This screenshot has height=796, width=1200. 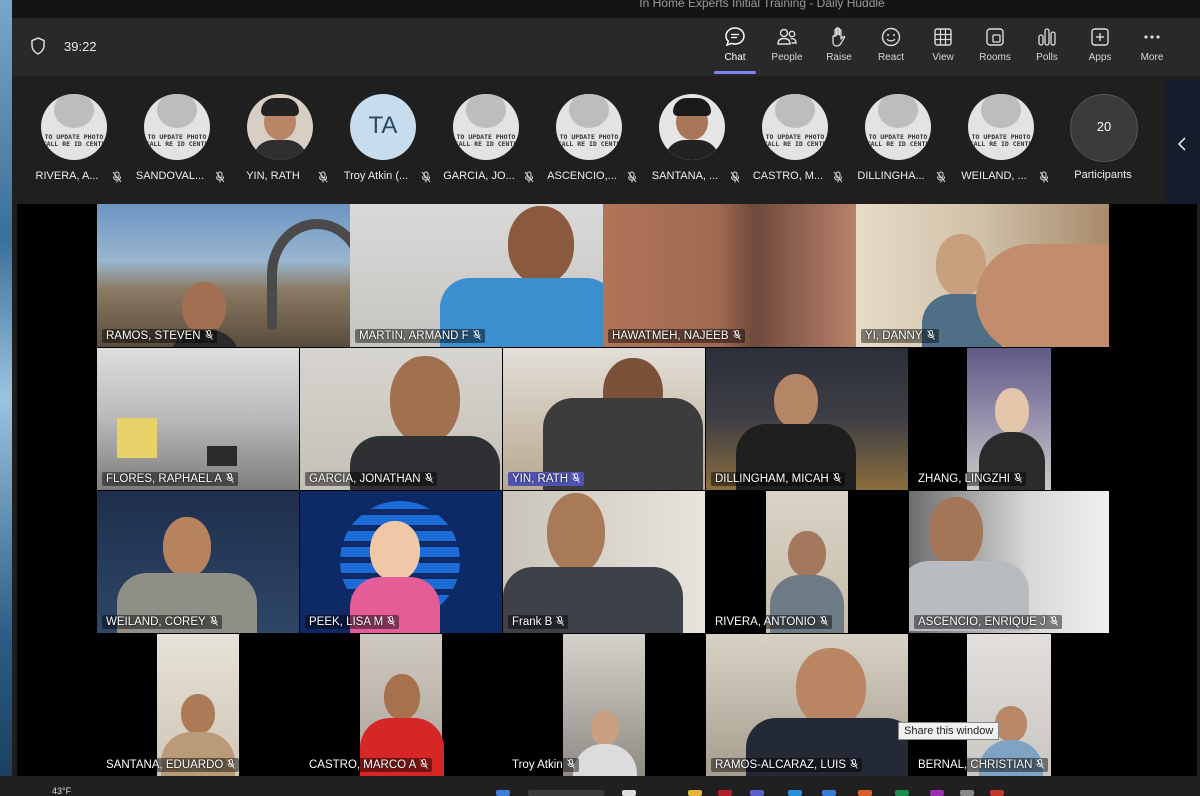 I want to click on more-button: More, so click(x=1152, y=49).